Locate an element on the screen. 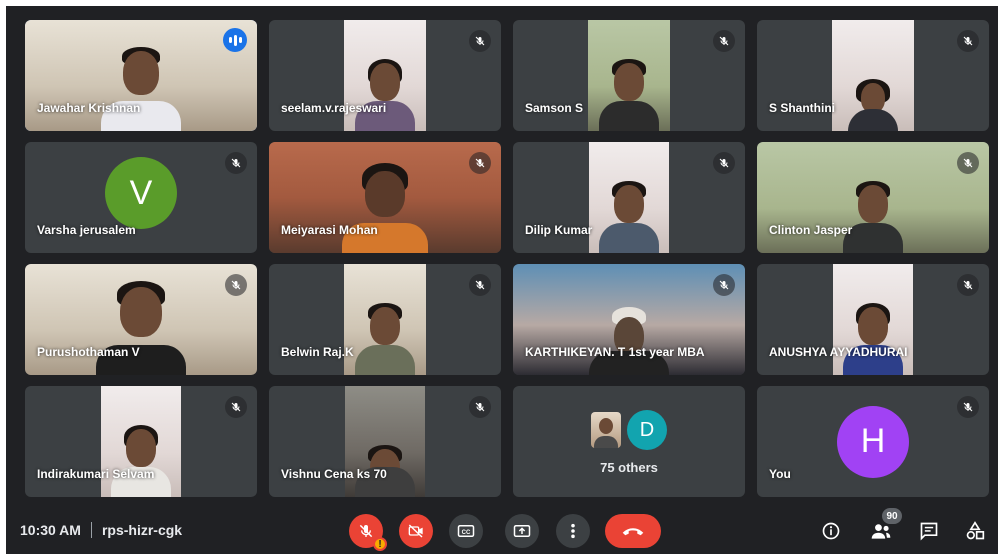  avatar: H is located at coordinates (873, 441).